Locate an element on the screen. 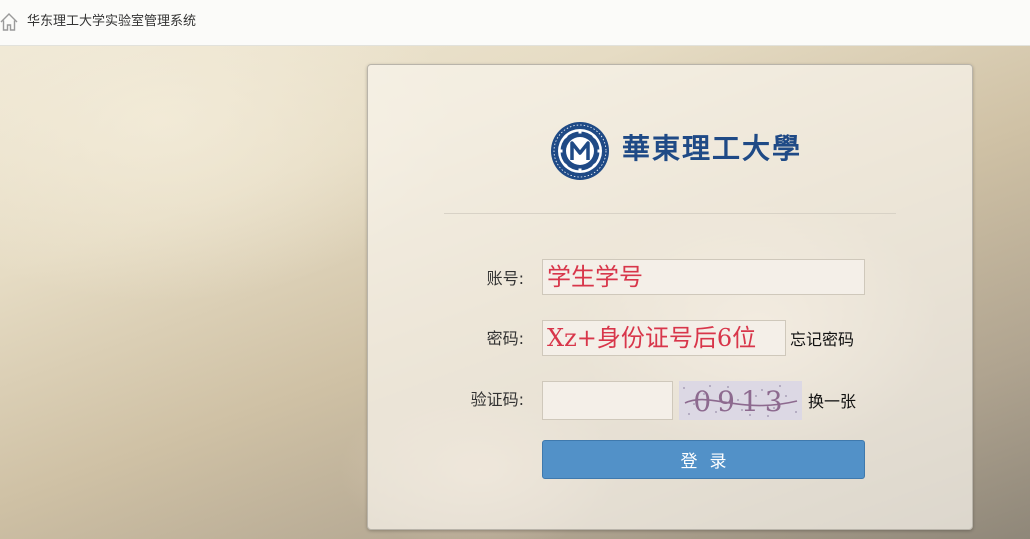 Image resolution: width=1030 pixels, height=539 pixels. home-icon is located at coordinates (9, 22).